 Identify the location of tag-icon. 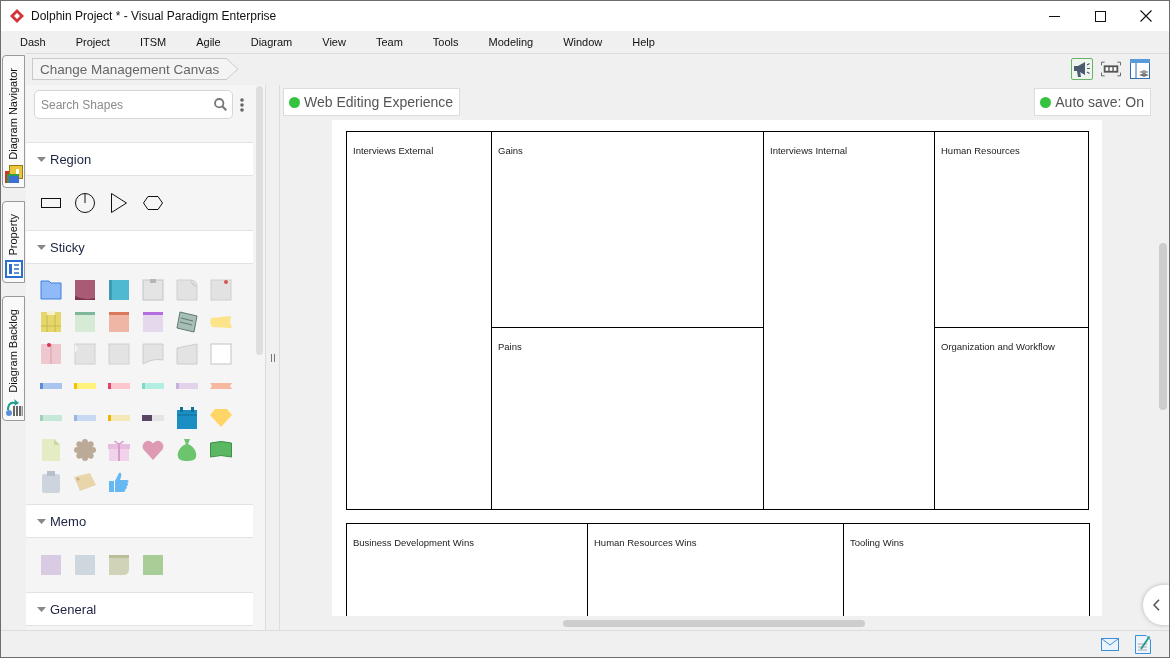
(85, 482).